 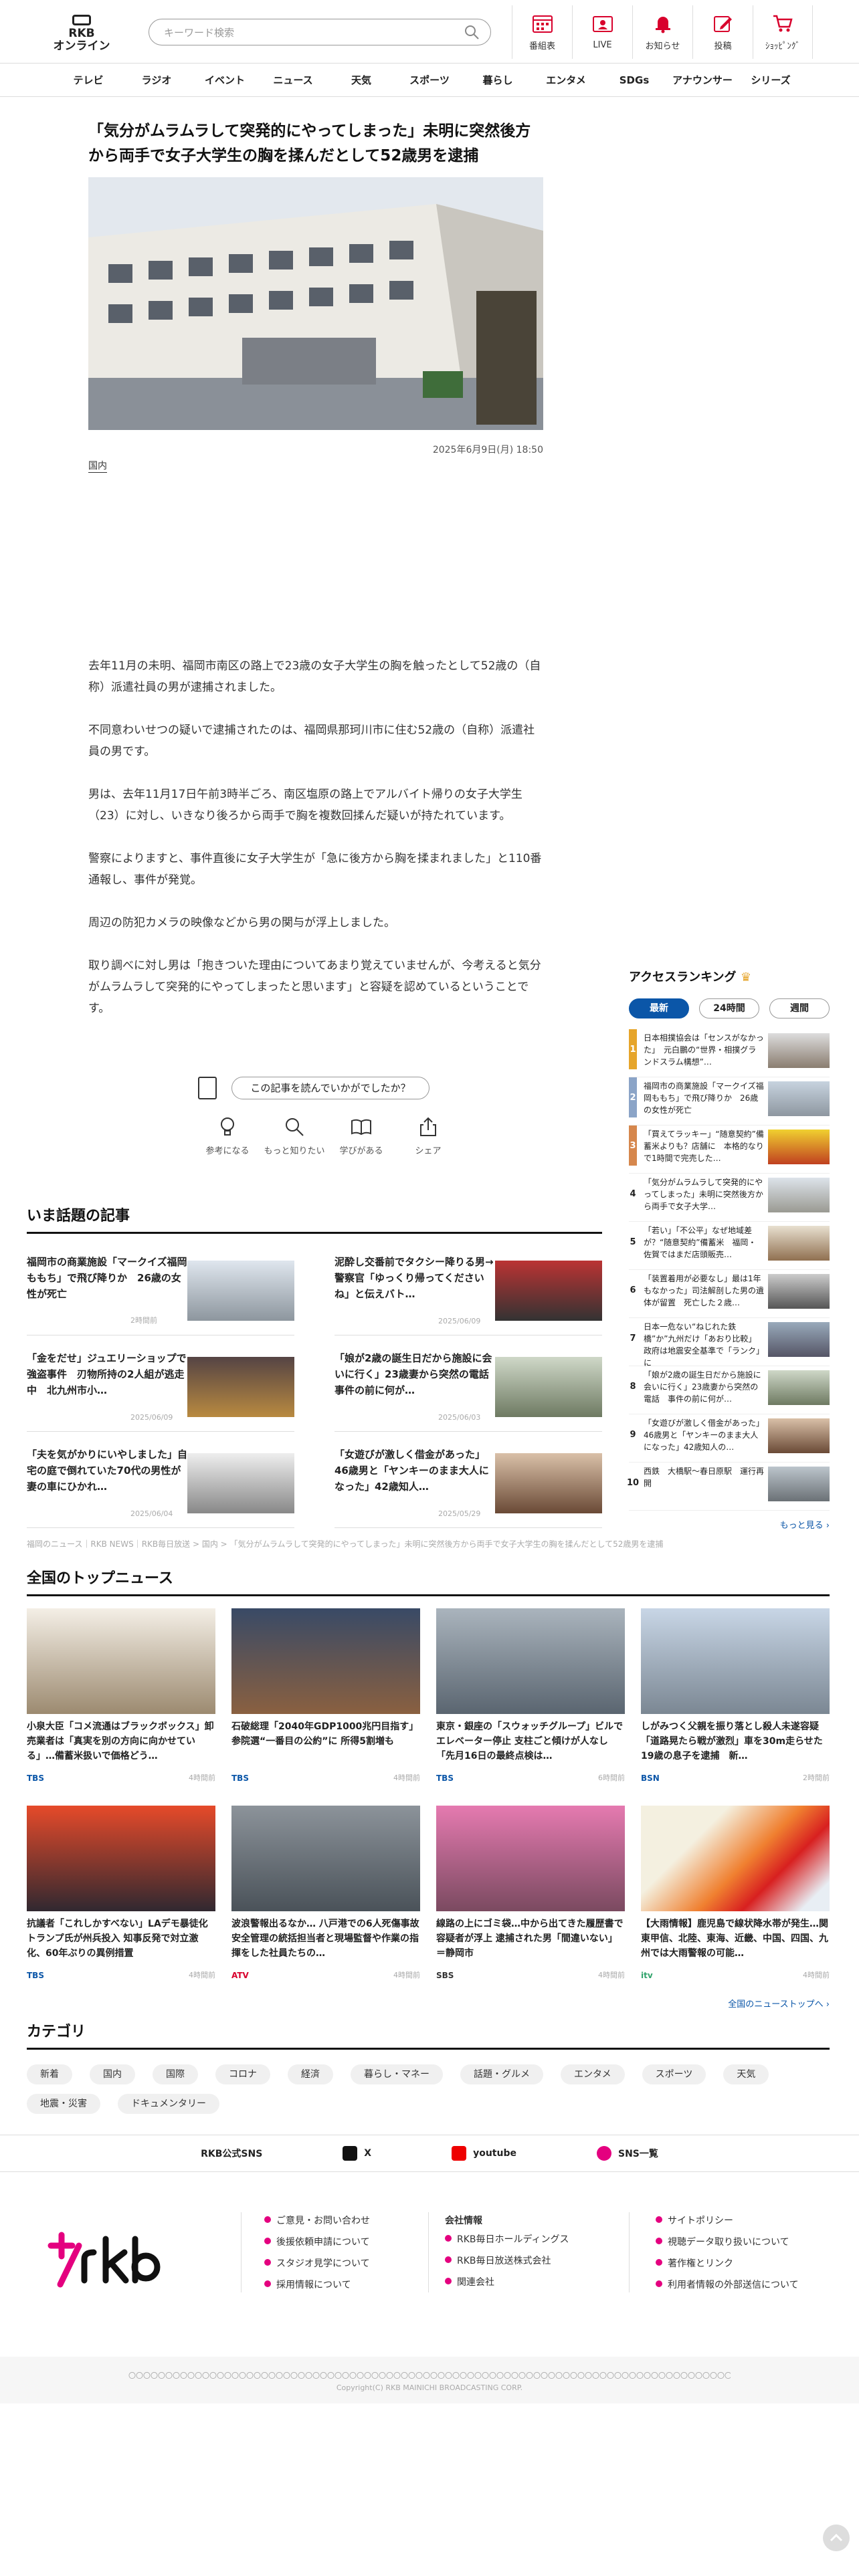 What do you see at coordinates (317, 2284) in the screenshot?
I see `footer-link: 採用情報について` at bounding box center [317, 2284].